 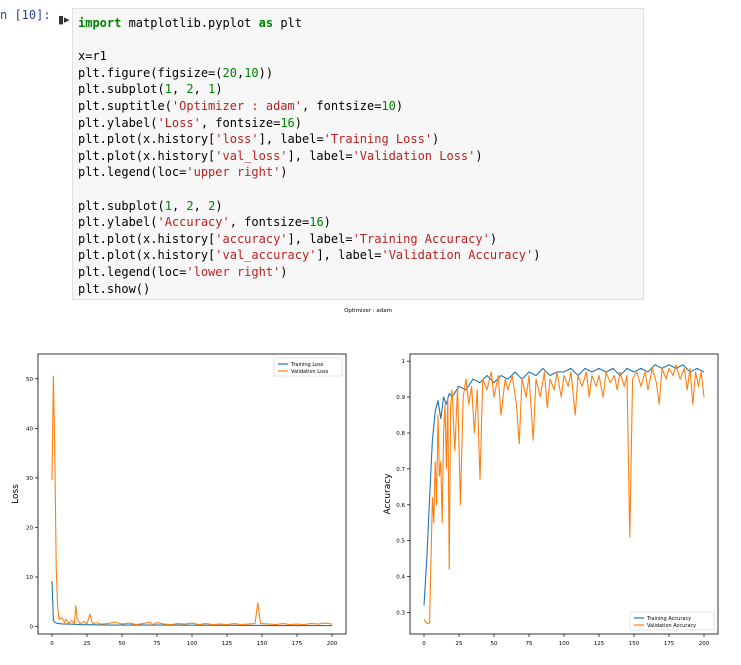 What do you see at coordinates (100, 23) in the screenshot?
I see `code-token: import` at bounding box center [100, 23].